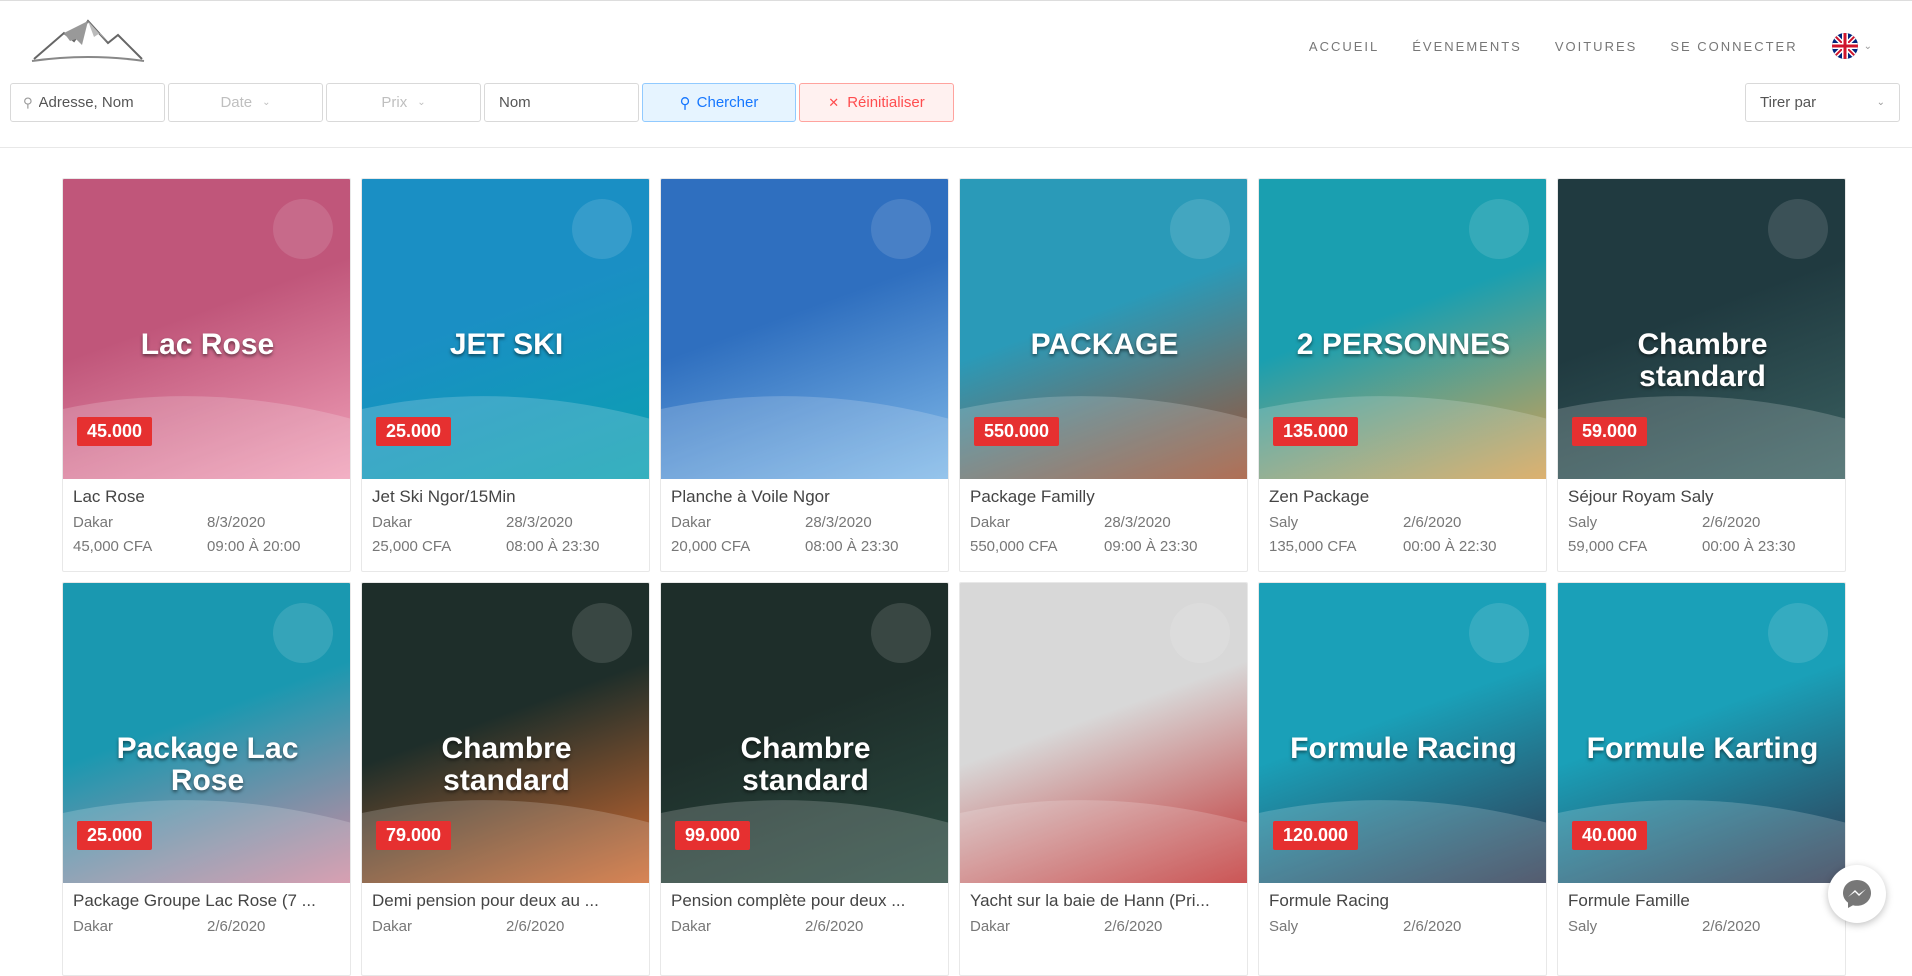 The image size is (1912, 976). Describe the element at coordinates (738, 547) in the screenshot. I see `event-price: 20,000 CFA` at that location.